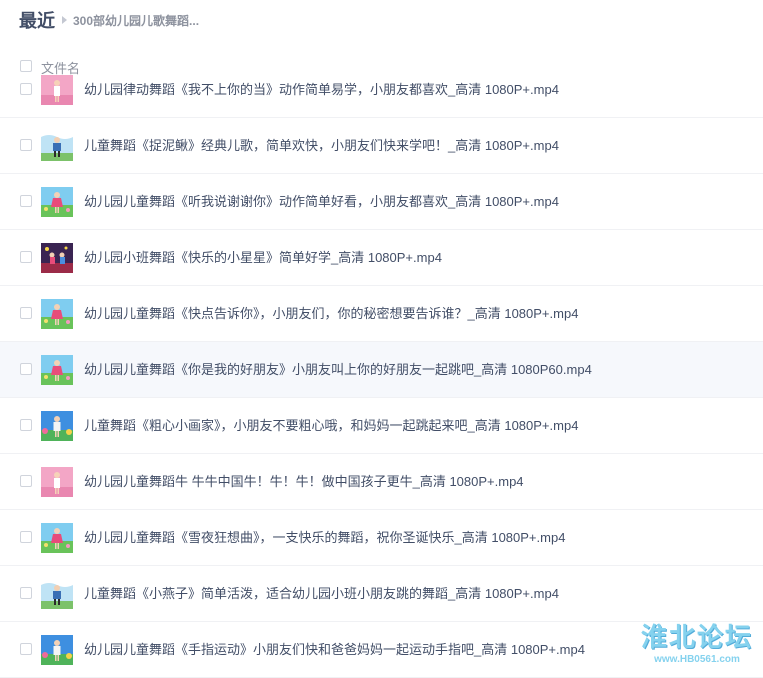 The height and width of the screenshot is (678, 763). I want to click on file-row: 幼儿园小班舞蹈《快乐的小星星》简单好学_高清 1080P+.mp4, so click(381, 258).